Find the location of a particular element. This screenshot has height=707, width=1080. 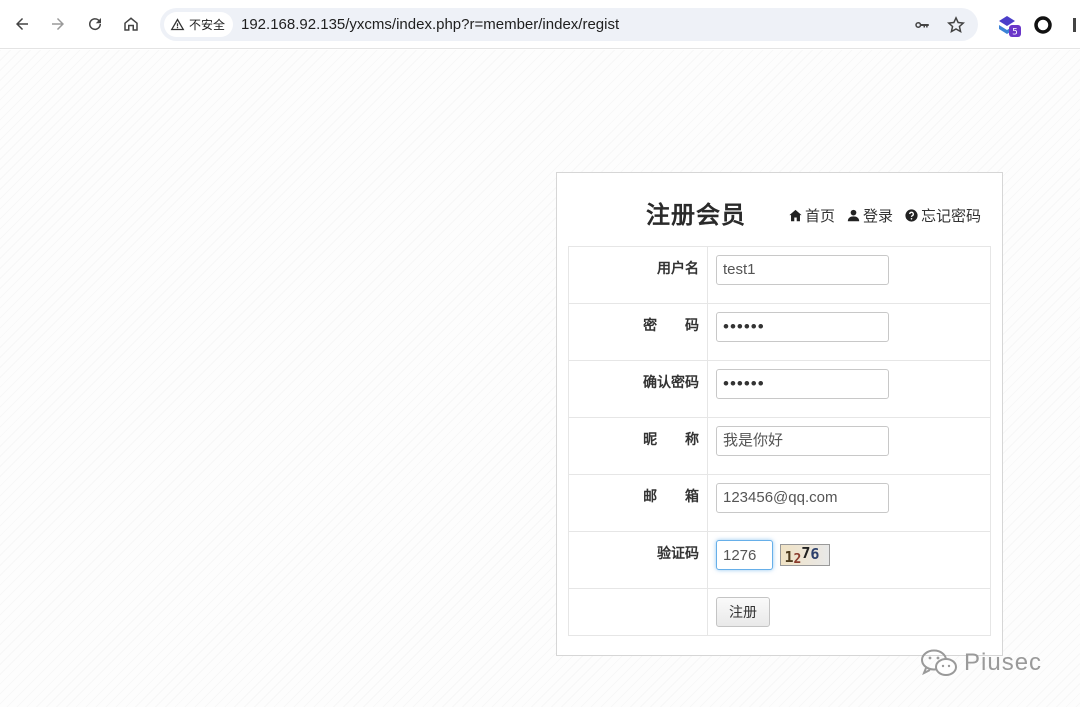

extension-badge: 5 is located at coordinates (1015, 33).